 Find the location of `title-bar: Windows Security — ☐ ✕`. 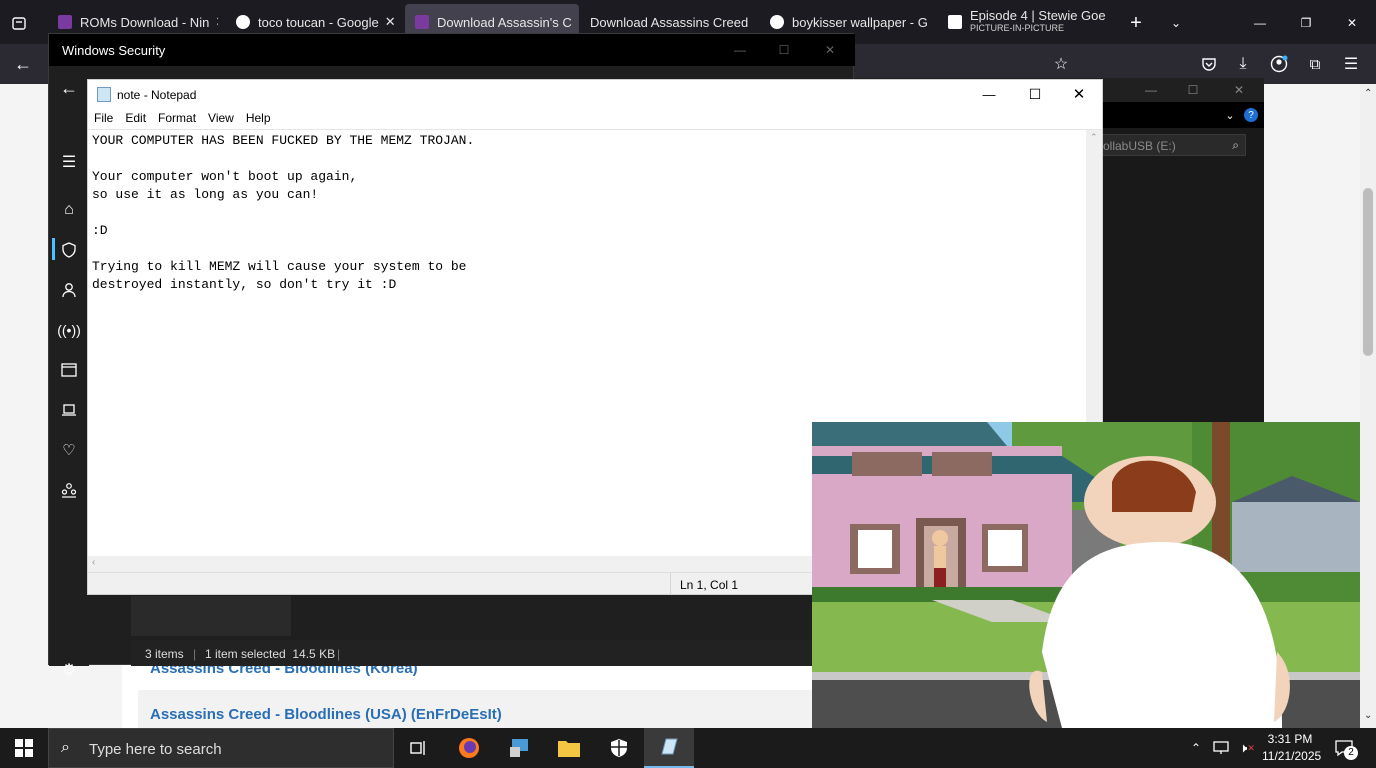

title-bar: Windows Security — ☐ ✕ is located at coordinates (452, 50).